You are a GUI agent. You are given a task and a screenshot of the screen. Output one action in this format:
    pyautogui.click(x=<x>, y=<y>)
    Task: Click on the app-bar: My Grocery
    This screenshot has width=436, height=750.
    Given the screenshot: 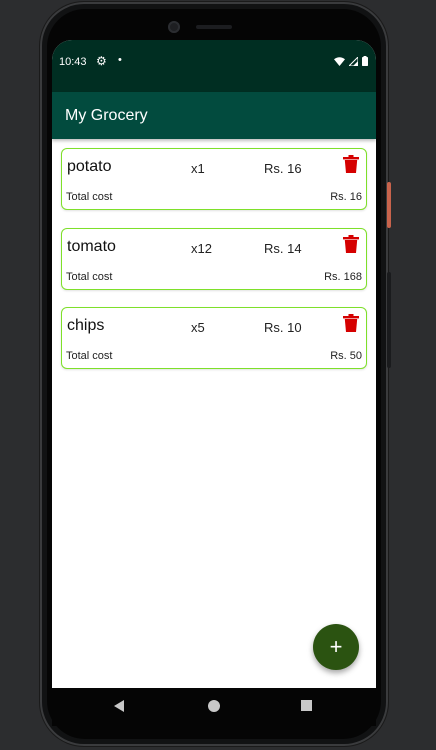 What is the action you would take?
    pyautogui.click(x=214, y=115)
    